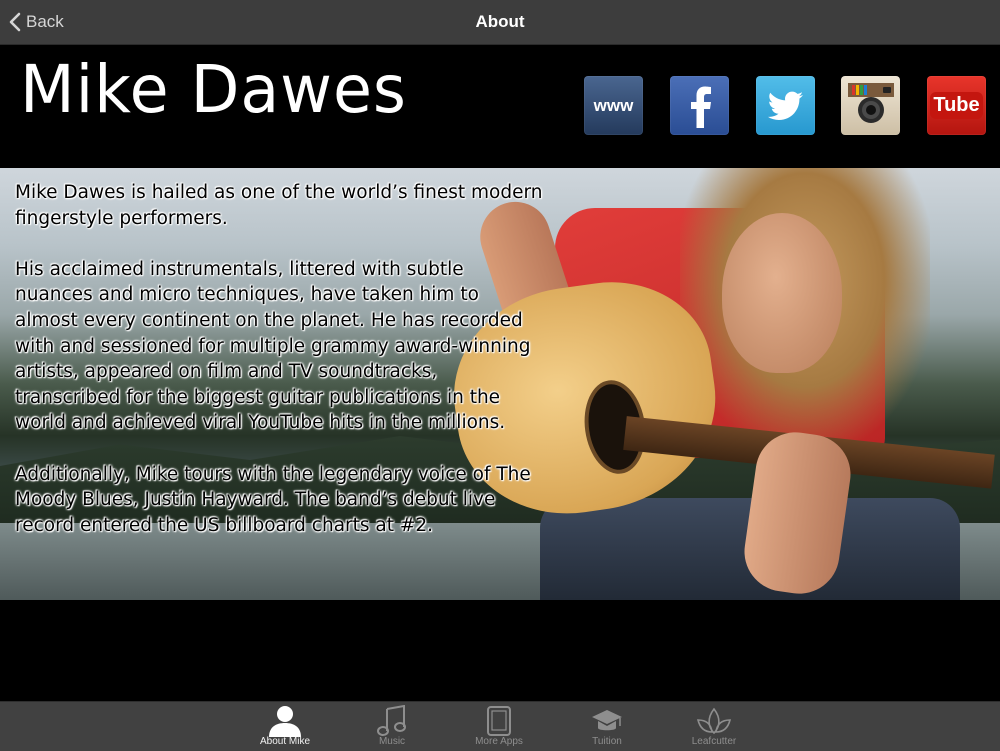  Describe the element at coordinates (213, 89) in the screenshot. I see `artist-logo: Mike Dawes` at that location.